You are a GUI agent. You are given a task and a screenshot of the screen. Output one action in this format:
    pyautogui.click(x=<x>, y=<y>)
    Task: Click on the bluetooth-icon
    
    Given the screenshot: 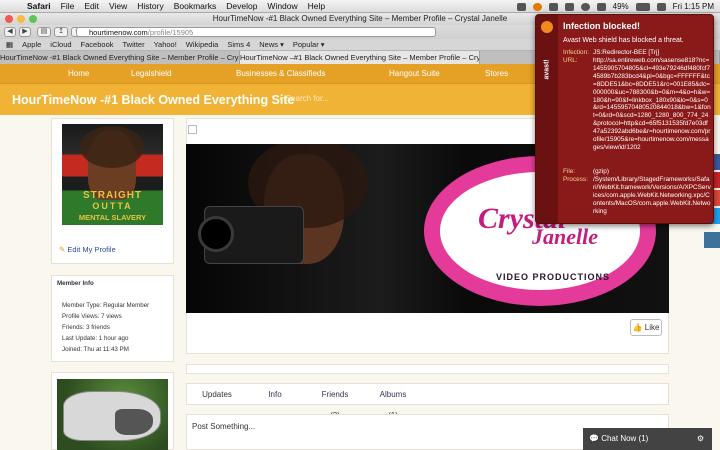 What is the action you would take?
    pyautogui.click(x=569, y=6)
    